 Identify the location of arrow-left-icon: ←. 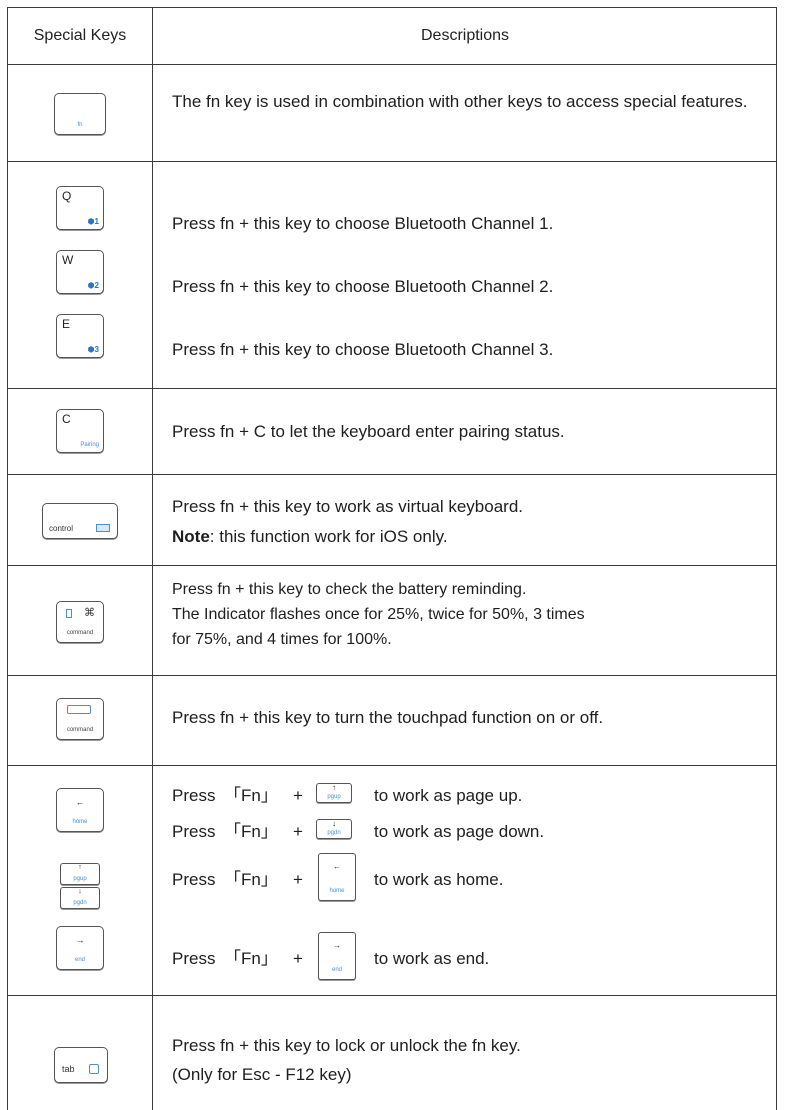
(80, 802).